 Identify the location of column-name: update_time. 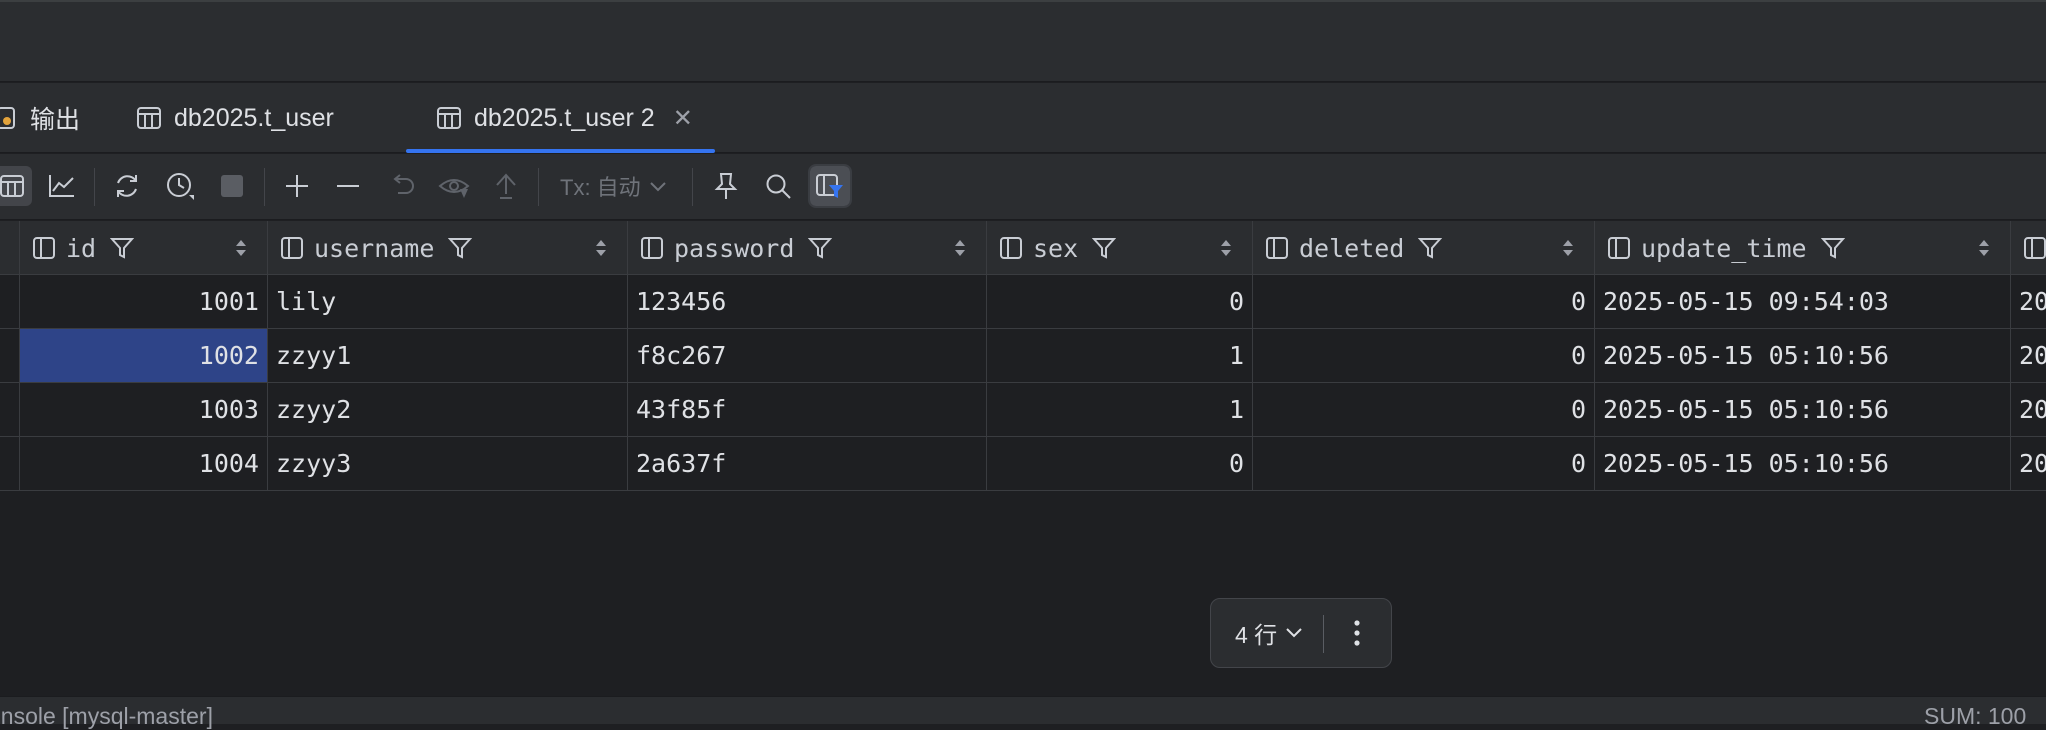
(1724, 248).